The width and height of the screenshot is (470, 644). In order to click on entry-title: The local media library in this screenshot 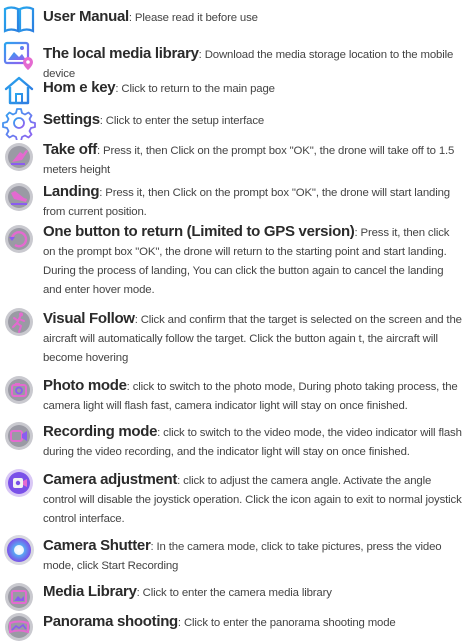, I will do `click(121, 53)`.